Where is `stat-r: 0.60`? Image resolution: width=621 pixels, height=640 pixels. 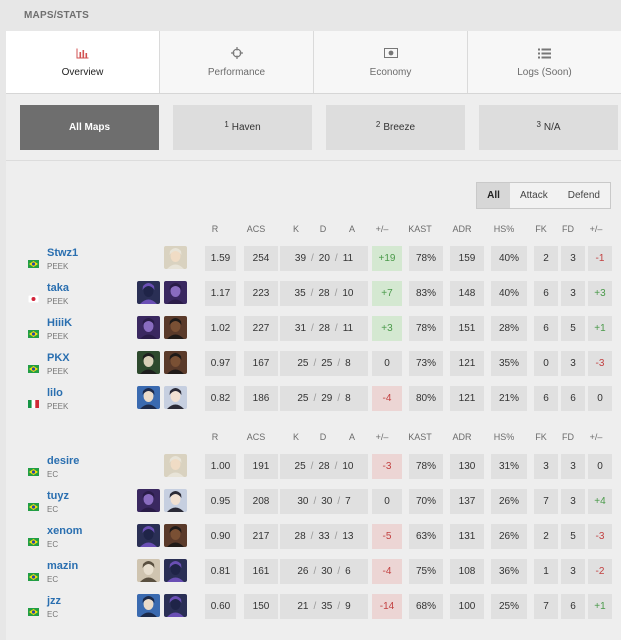
stat-r: 0.60 is located at coordinates (220, 606).